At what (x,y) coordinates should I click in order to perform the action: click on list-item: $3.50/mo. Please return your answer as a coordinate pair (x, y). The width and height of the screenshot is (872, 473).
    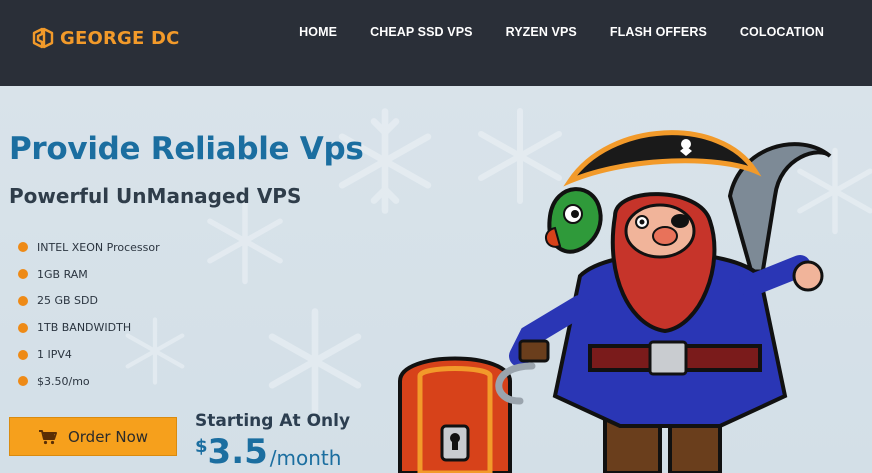
    Looking at the image, I should click on (89, 381).